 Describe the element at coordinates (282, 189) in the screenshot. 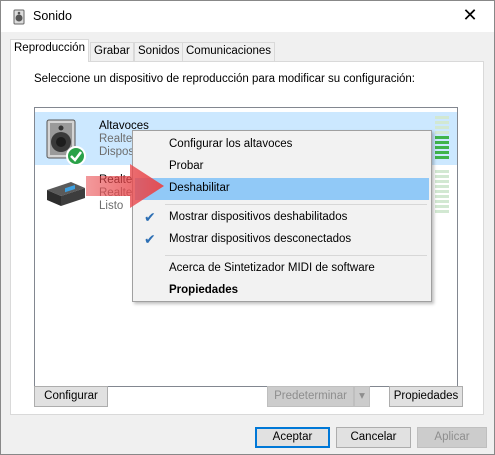

I see `menu-item-disable: Deshabilitar` at that location.